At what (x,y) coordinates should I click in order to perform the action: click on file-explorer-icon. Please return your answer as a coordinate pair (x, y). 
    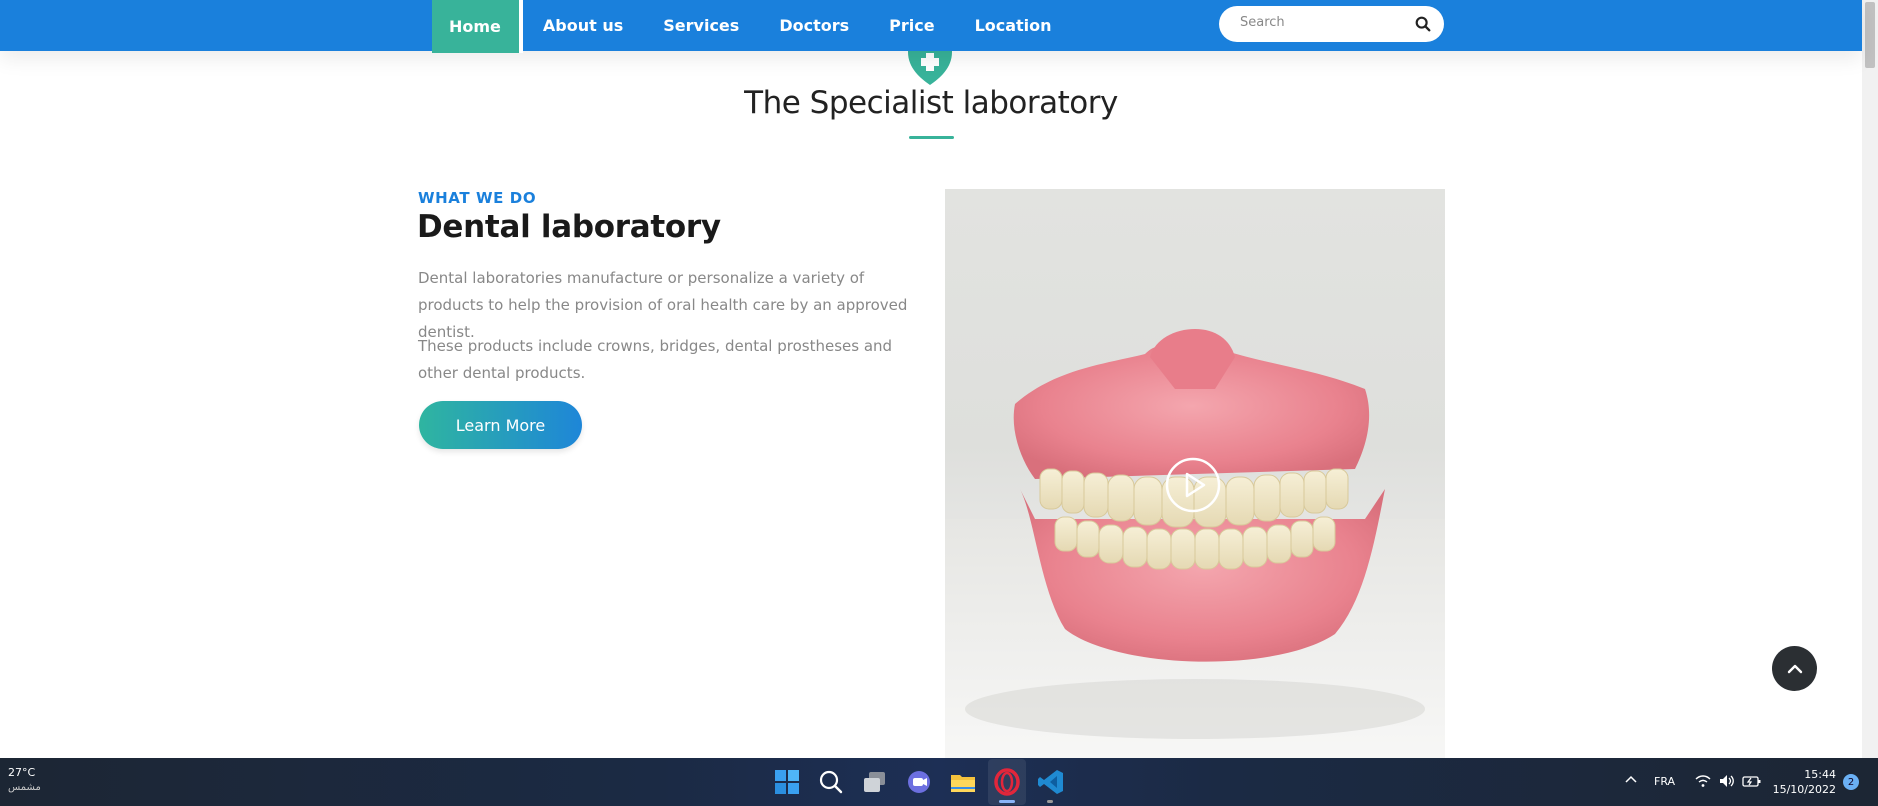
    Looking at the image, I should click on (963, 782).